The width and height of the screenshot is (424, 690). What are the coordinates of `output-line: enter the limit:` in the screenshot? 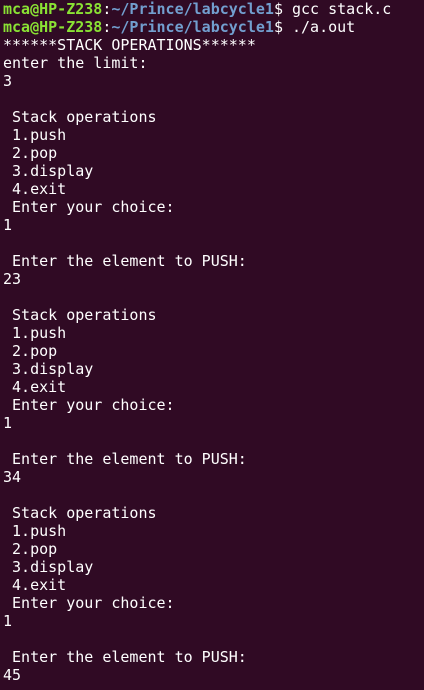 It's located at (75, 63).